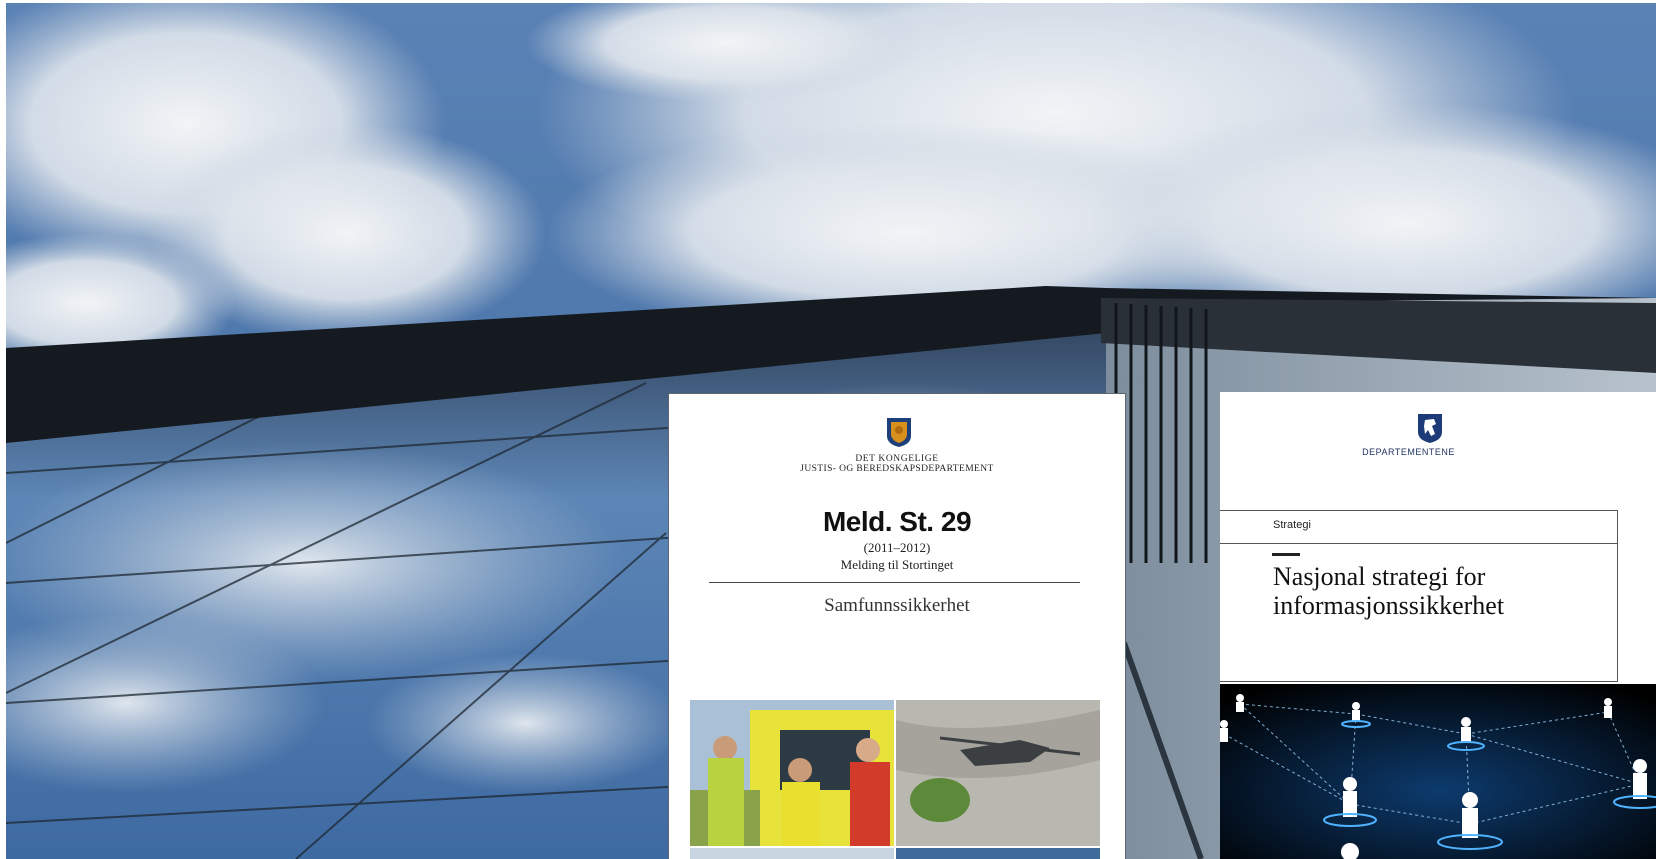  Describe the element at coordinates (897, 547) in the screenshot. I see `report-period: (2011–2012)` at that location.